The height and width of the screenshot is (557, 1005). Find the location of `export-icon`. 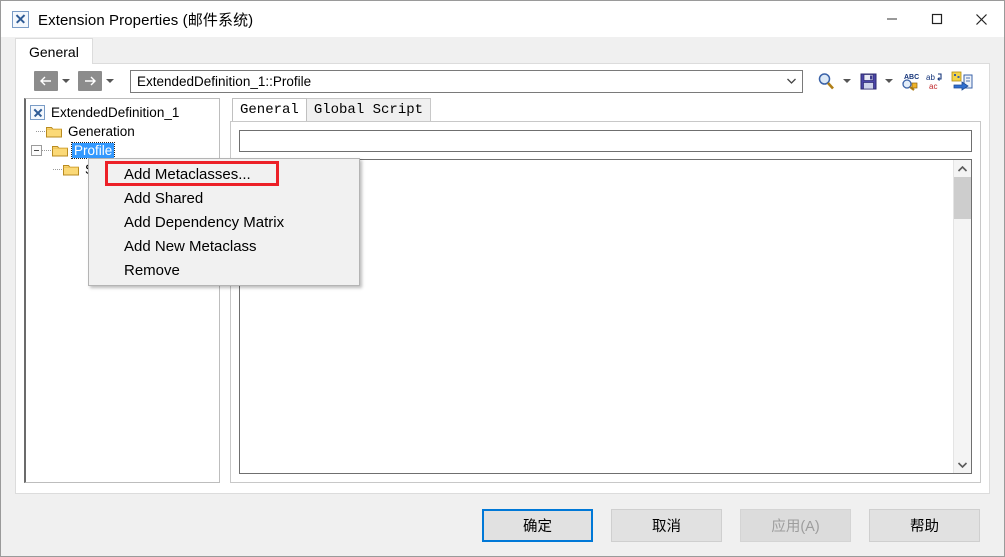

export-icon is located at coordinates (962, 81).